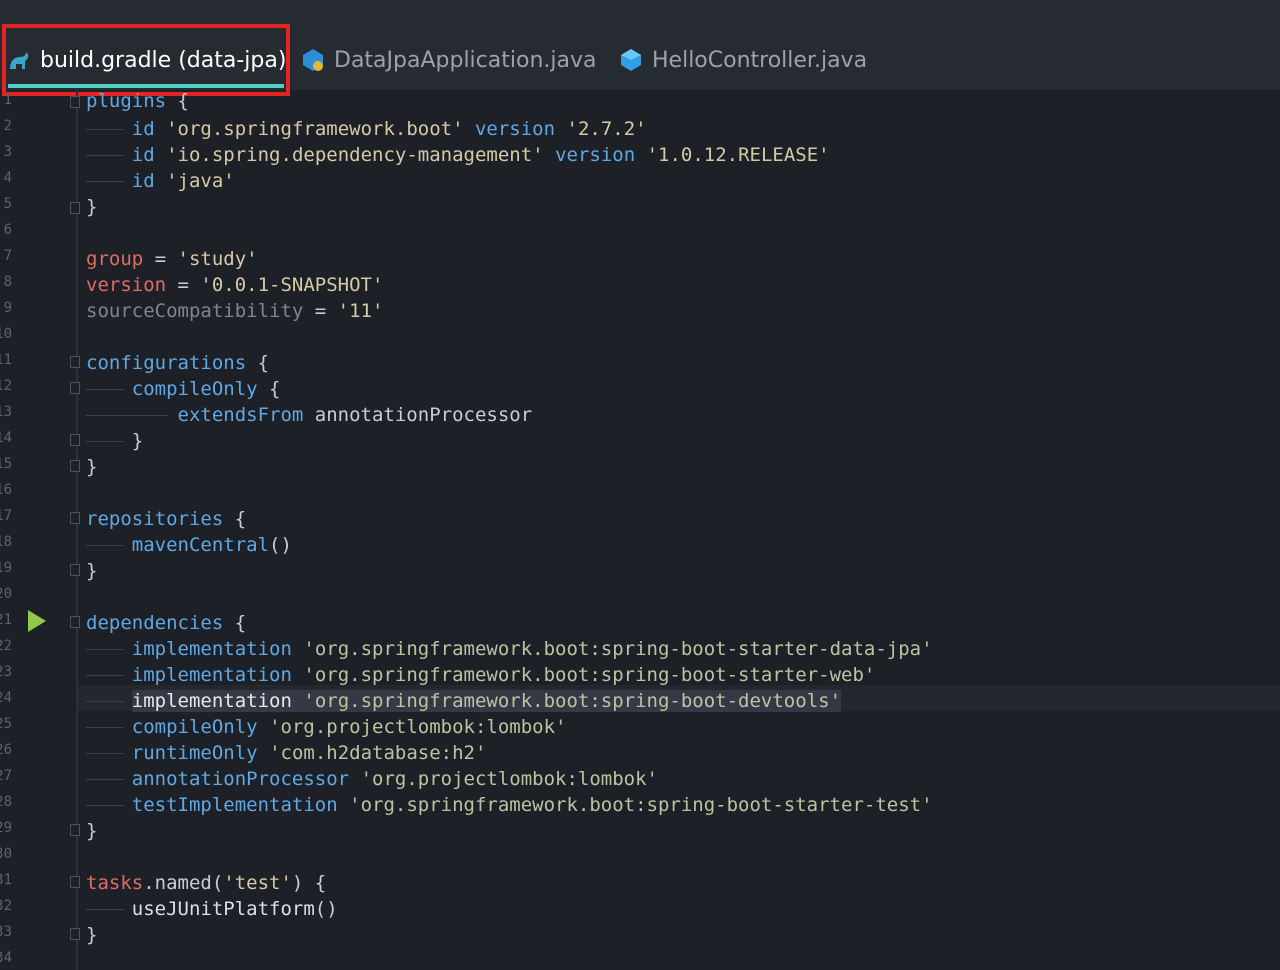  I want to click on code-line-1: plugins {, so click(137, 101).